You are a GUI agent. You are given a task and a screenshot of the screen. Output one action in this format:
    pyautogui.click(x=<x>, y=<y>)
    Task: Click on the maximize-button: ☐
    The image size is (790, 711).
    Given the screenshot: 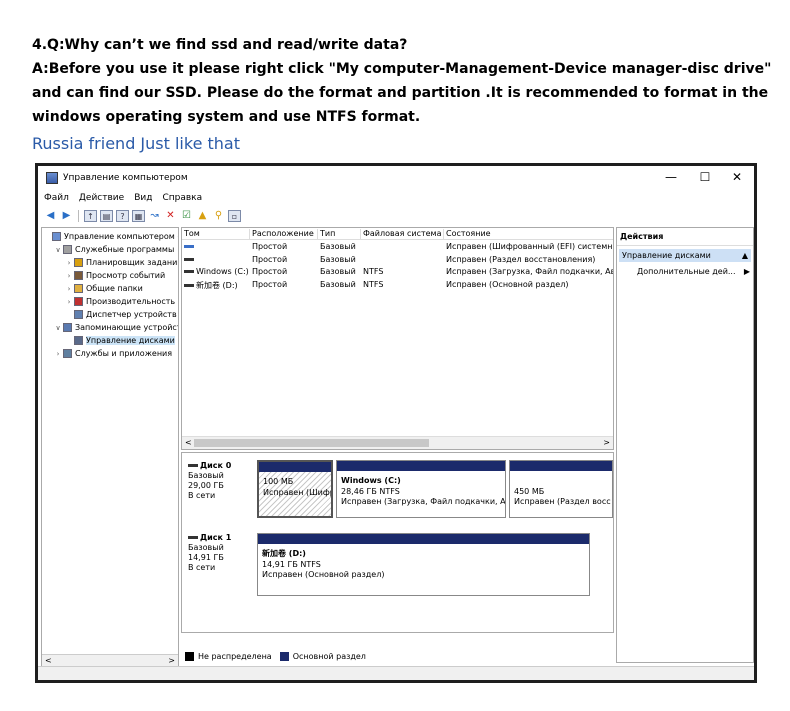 What is the action you would take?
    pyautogui.click(x=705, y=177)
    